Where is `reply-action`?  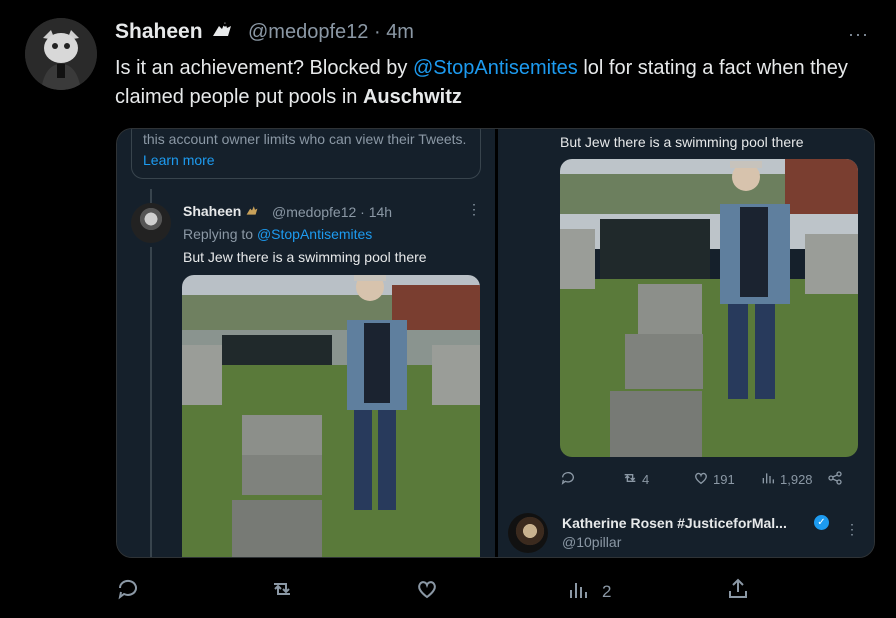 reply-action is located at coordinates (568, 479).